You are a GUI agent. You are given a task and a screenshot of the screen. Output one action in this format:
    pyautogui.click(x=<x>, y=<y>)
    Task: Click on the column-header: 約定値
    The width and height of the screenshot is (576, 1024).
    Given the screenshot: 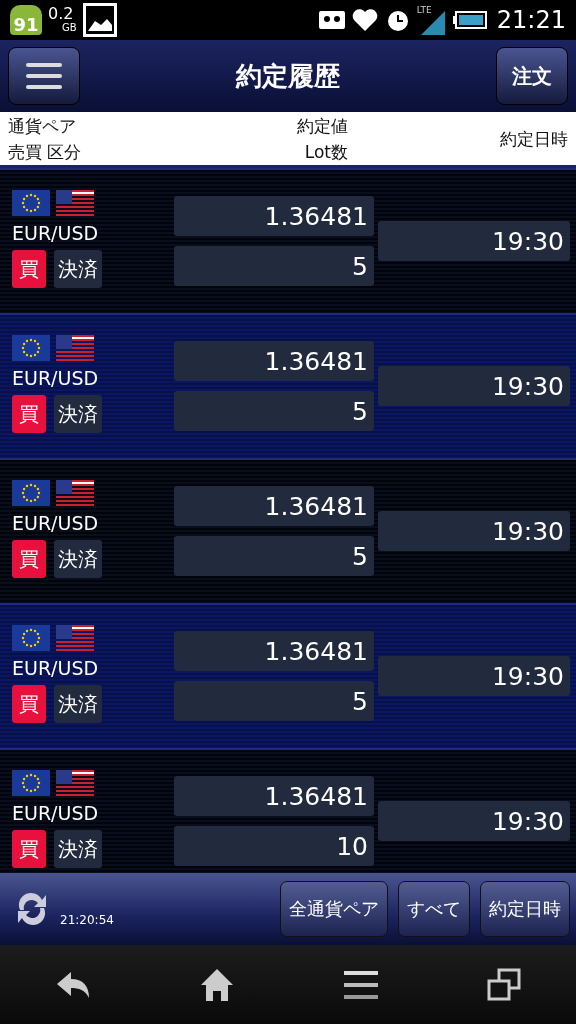 What is the action you would take?
    pyautogui.click(x=322, y=126)
    